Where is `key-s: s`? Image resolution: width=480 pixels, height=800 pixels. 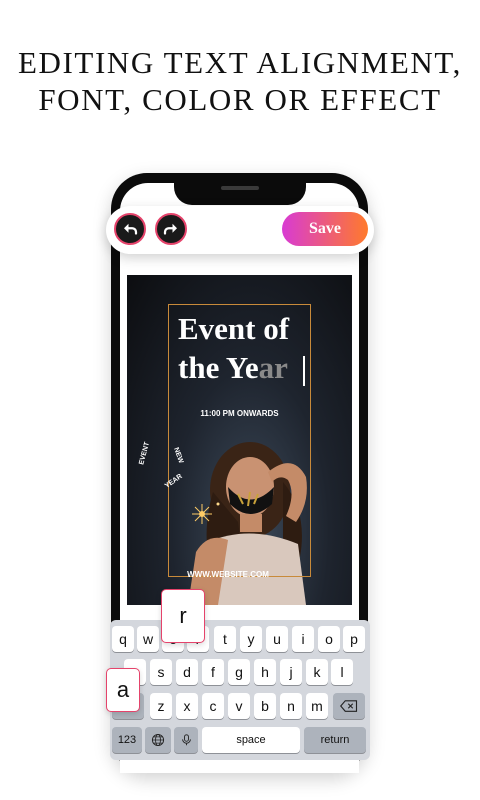 key-s: s is located at coordinates (161, 672).